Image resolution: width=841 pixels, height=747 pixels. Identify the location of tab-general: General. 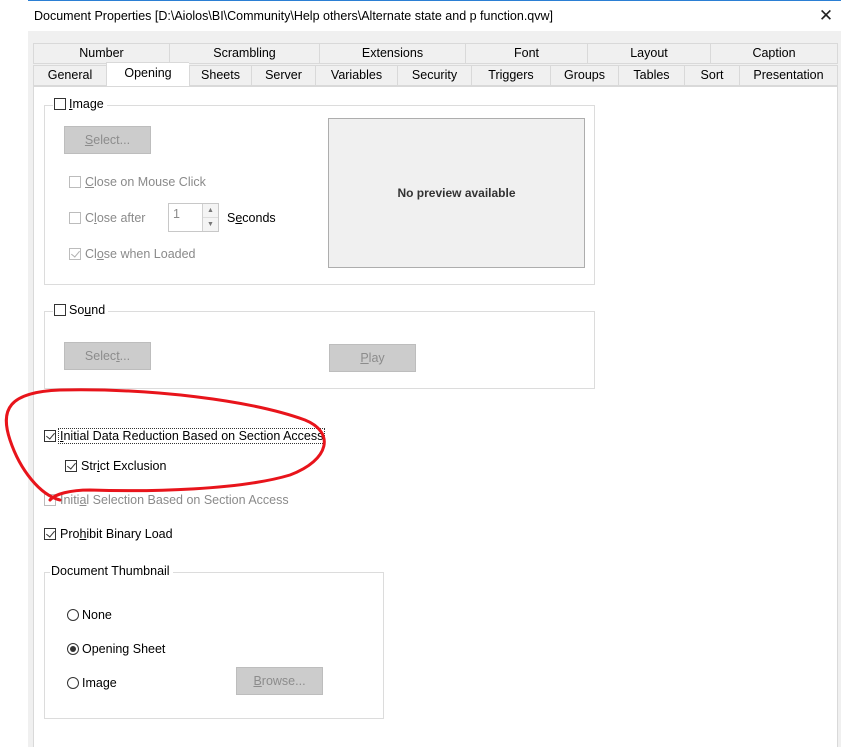
(69, 75).